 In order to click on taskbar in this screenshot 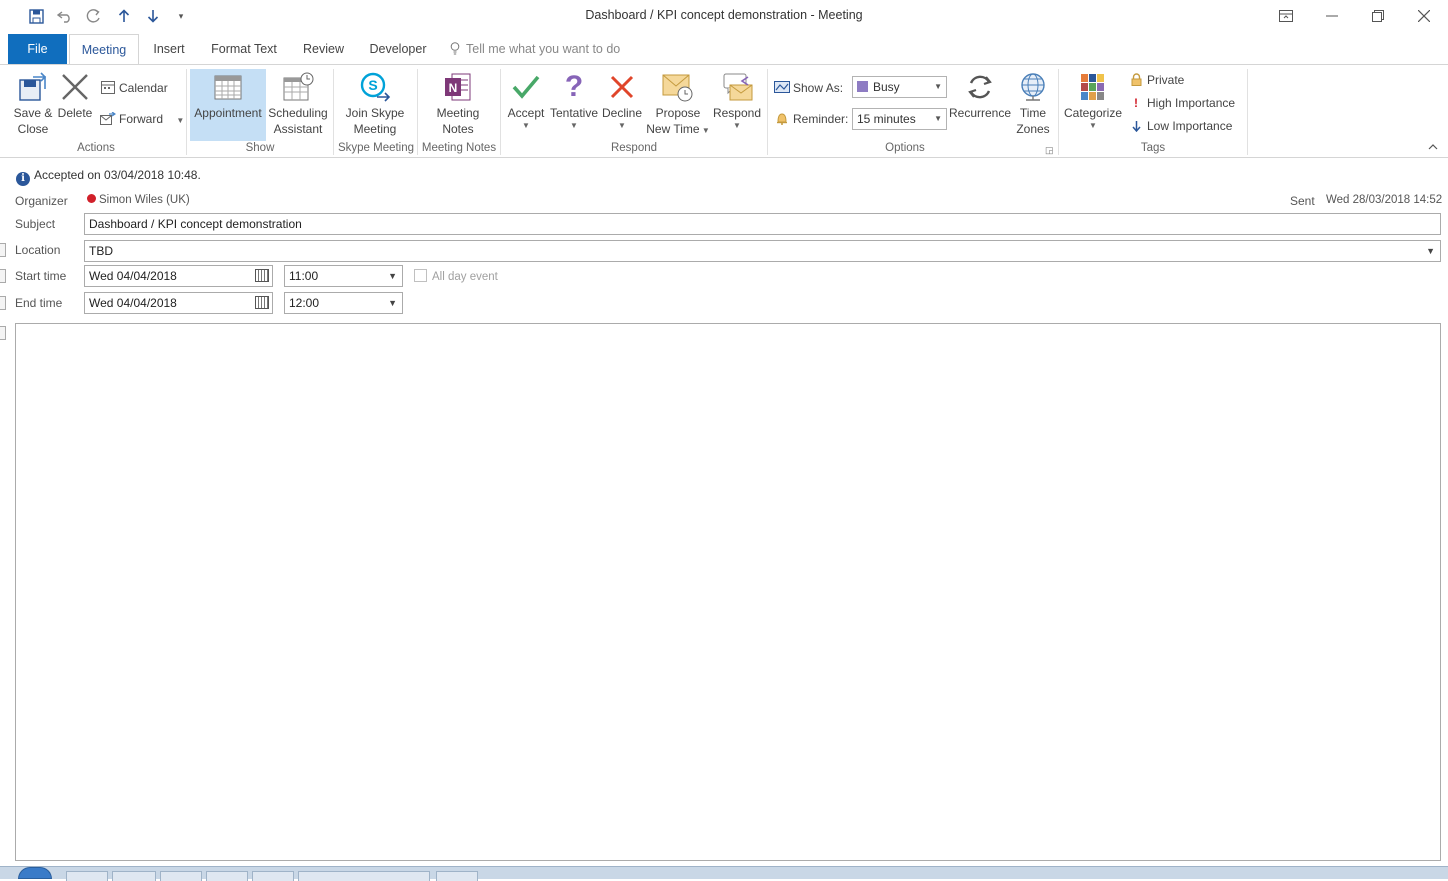, I will do `click(724, 873)`.